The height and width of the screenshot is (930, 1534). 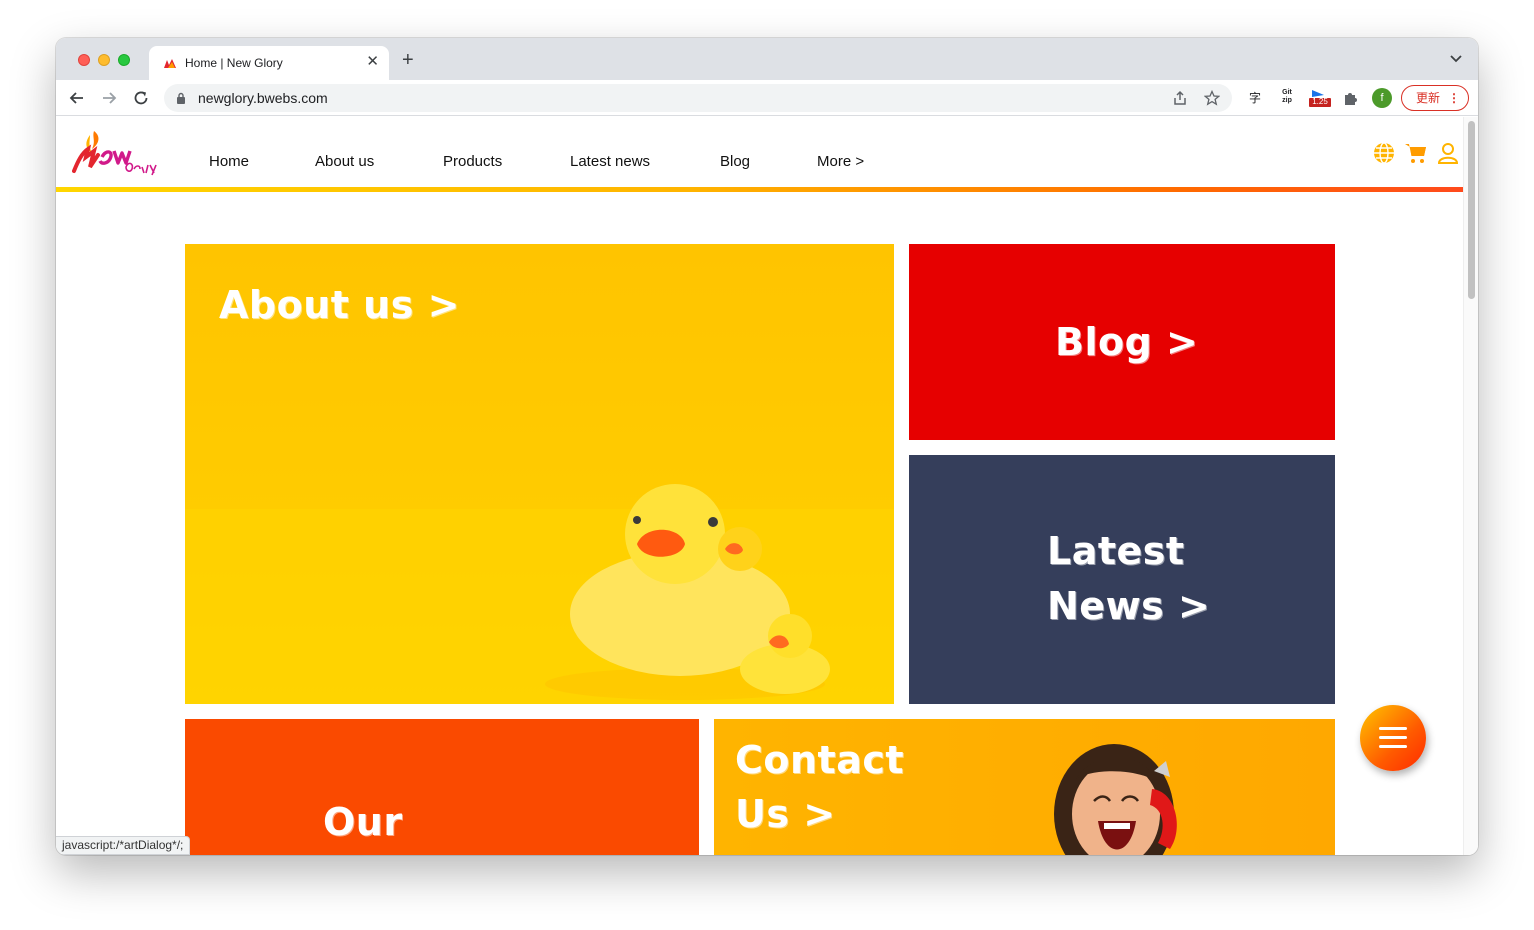 I want to click on floating-menu-button, so click(x=1393, y=738).